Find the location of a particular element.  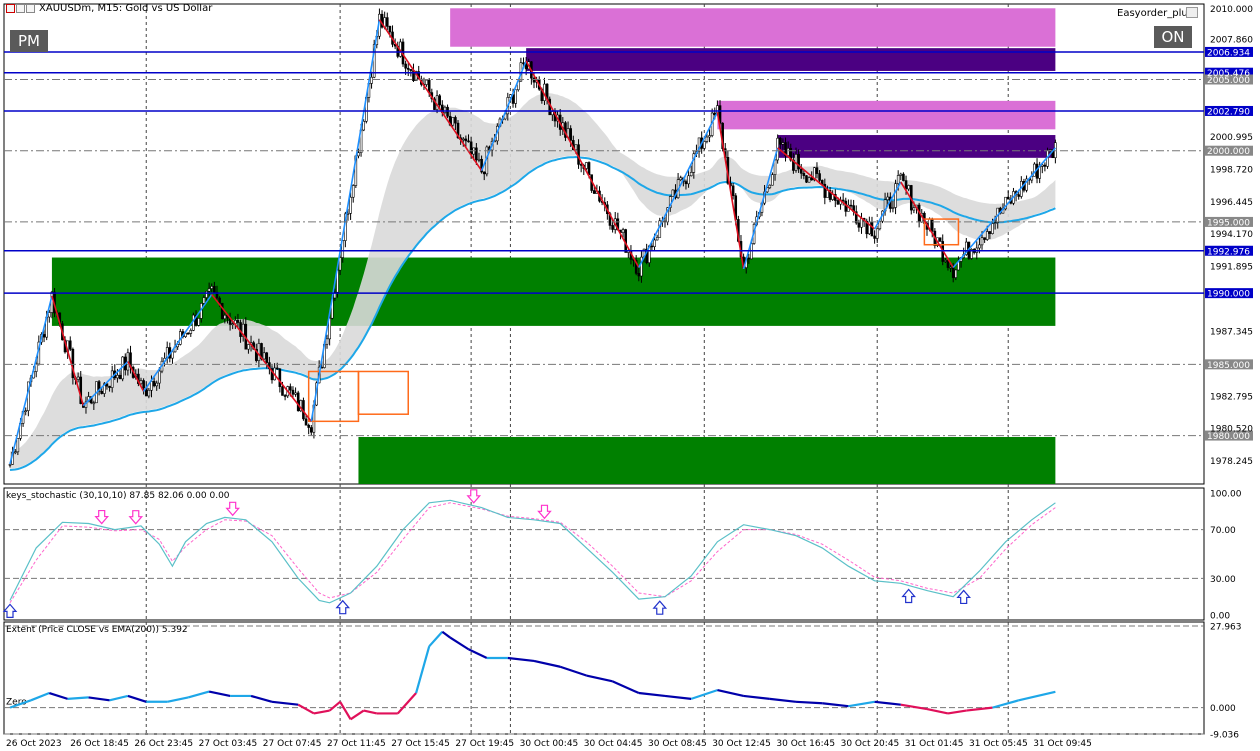

time-tick-label: 31 Oct 09:45 is located at coordinates (1062, 744).